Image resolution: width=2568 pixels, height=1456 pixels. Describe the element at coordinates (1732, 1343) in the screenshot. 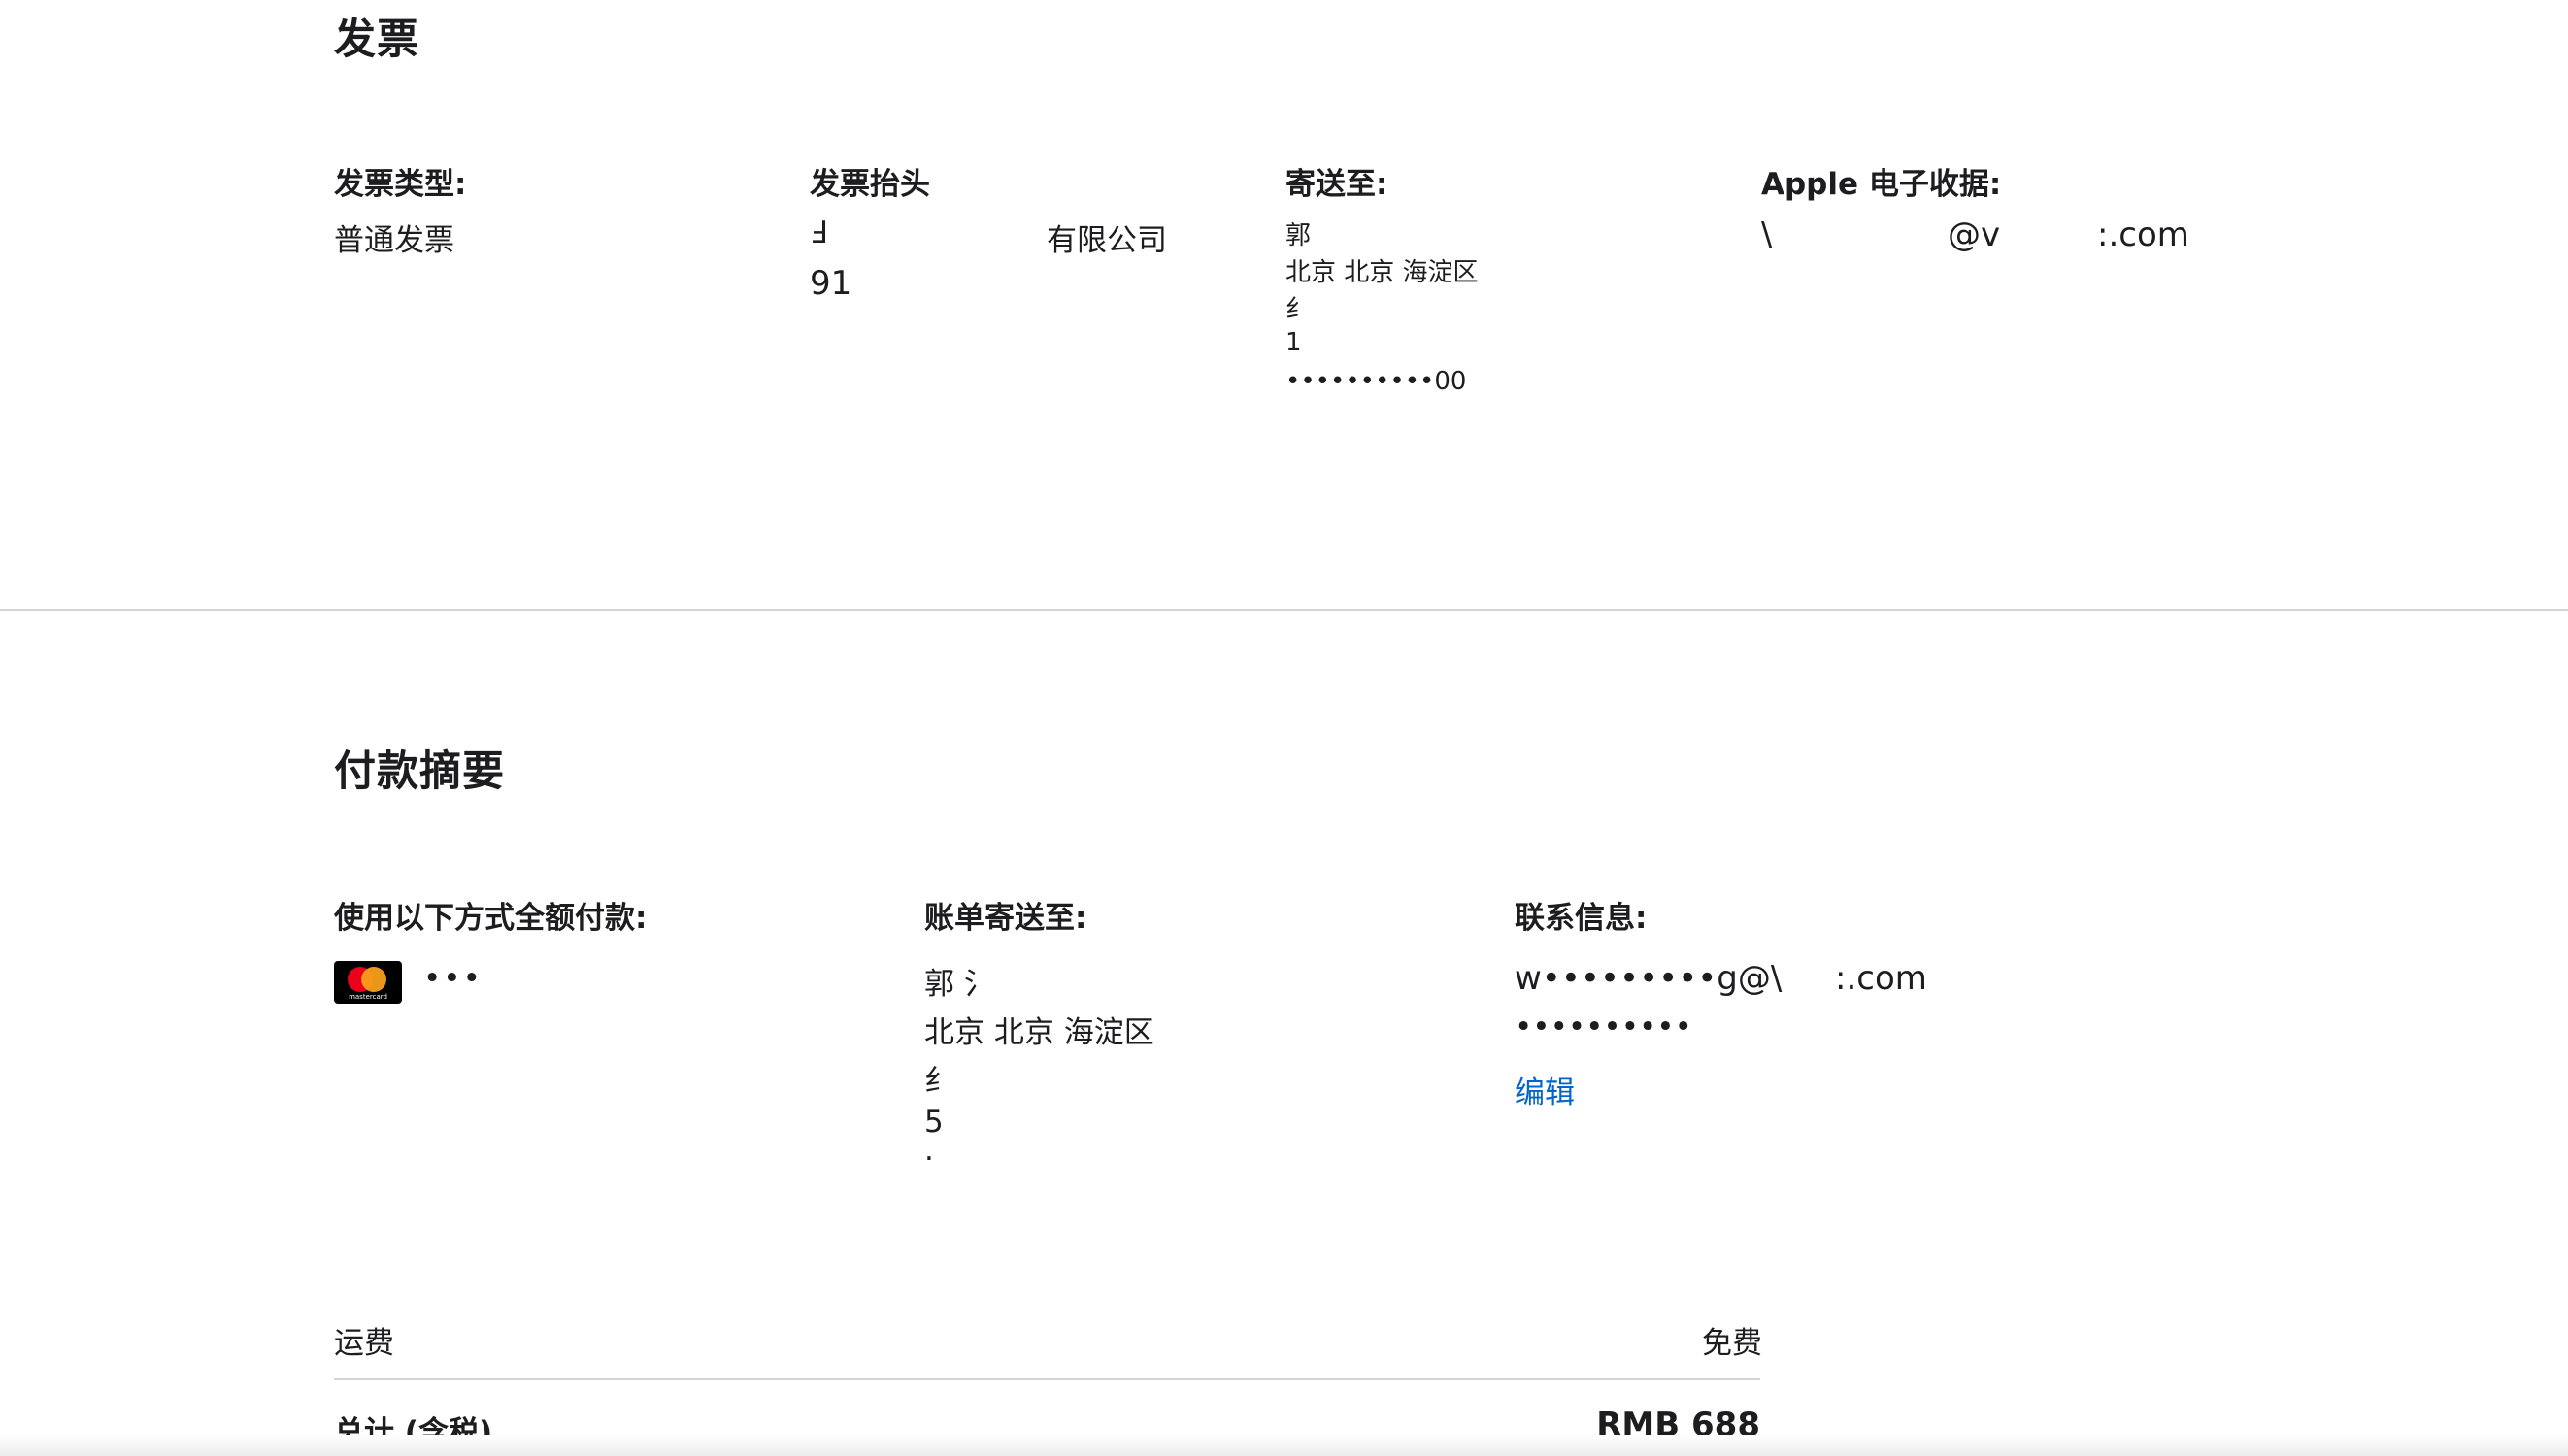

I see `shipping-value: 免费` at that location.